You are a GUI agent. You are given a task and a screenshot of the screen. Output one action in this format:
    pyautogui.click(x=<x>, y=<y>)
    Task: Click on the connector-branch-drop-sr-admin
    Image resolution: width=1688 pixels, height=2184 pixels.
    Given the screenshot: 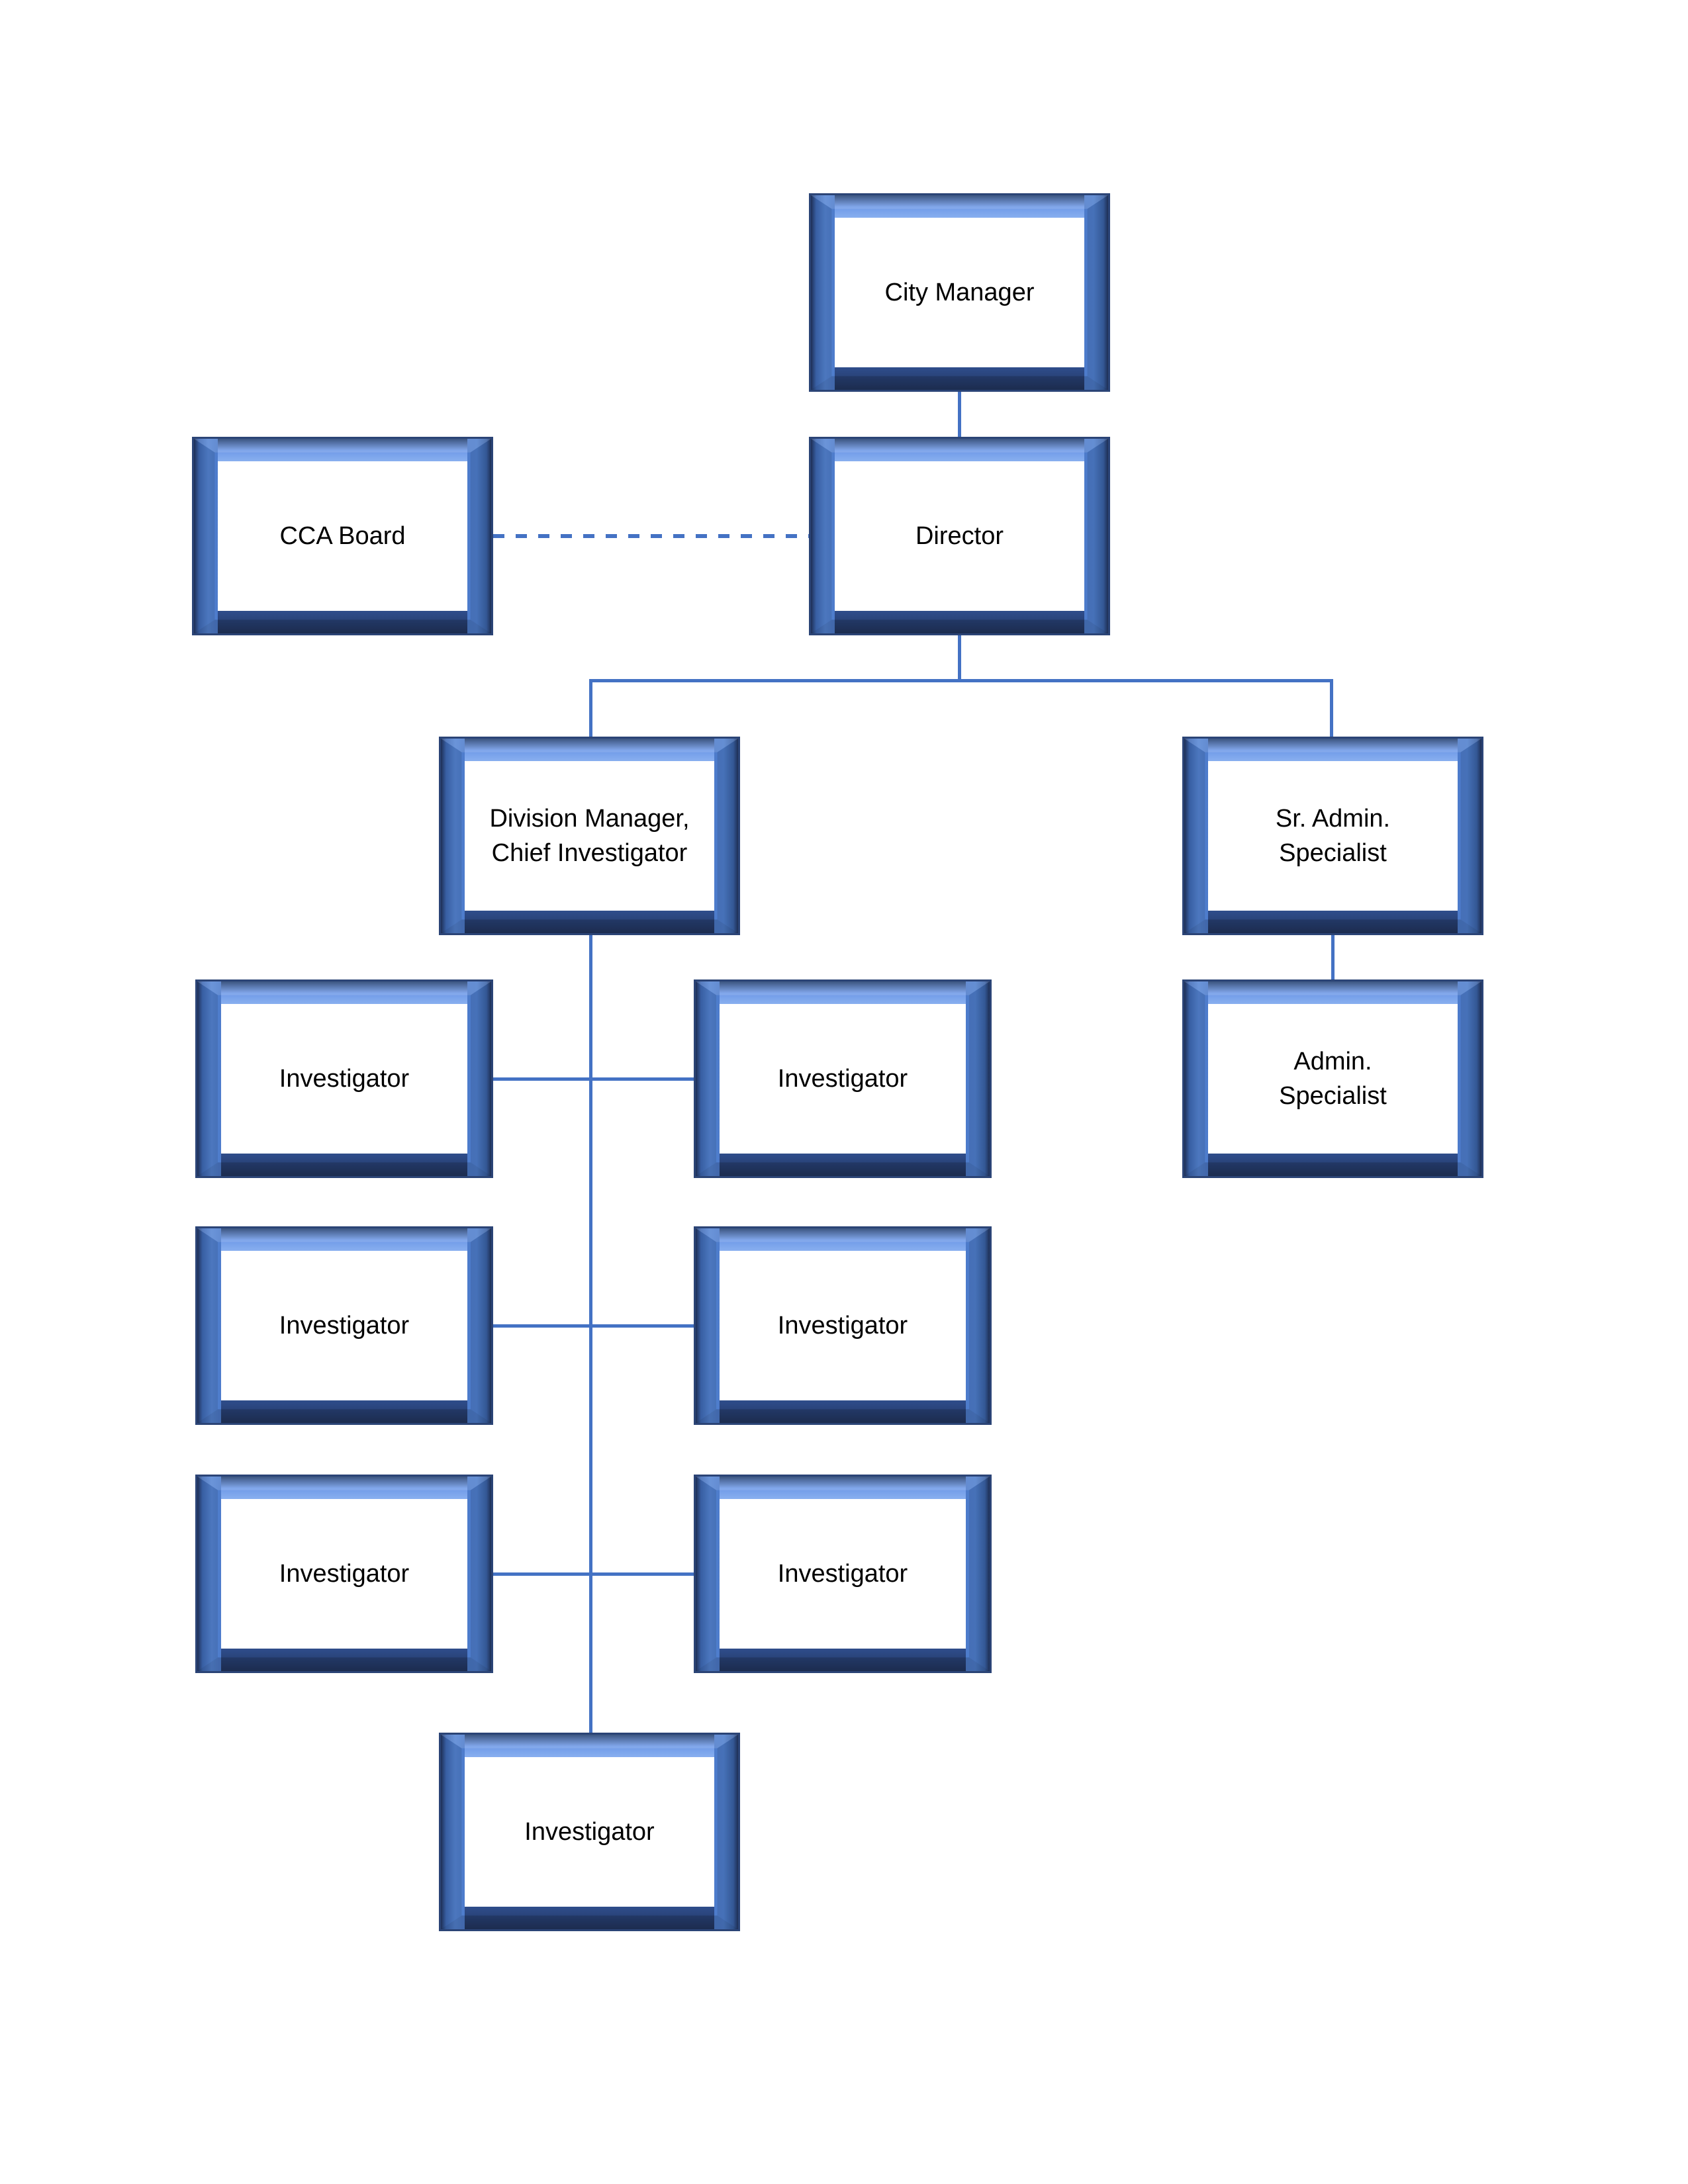 What is the action you would take?
    pyautogui.click(x=1331, y=709)
    